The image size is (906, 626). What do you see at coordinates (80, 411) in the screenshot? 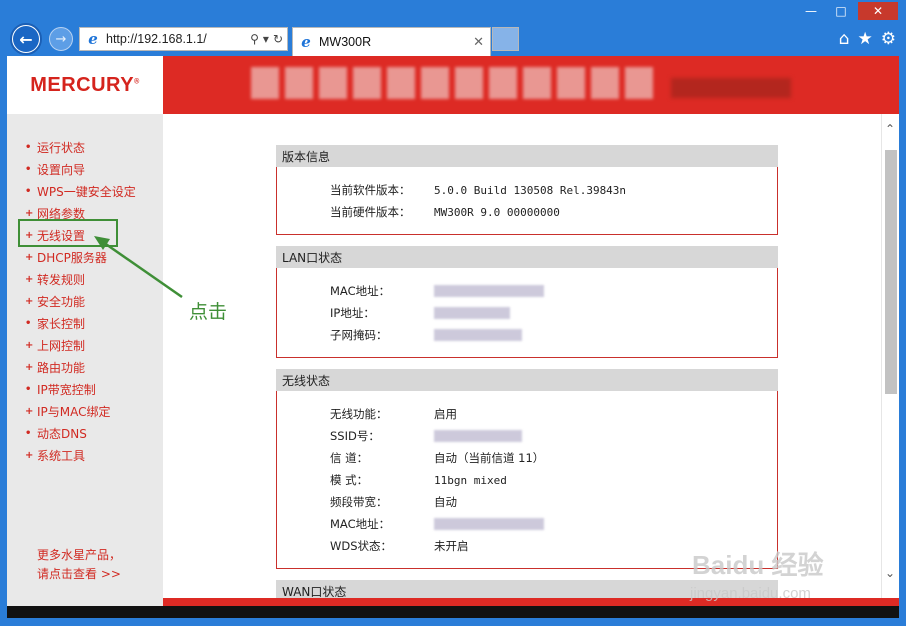
I see `sidebar-item-ip-mac: + IP与MAC绑定` at bounding box center [80, 411].